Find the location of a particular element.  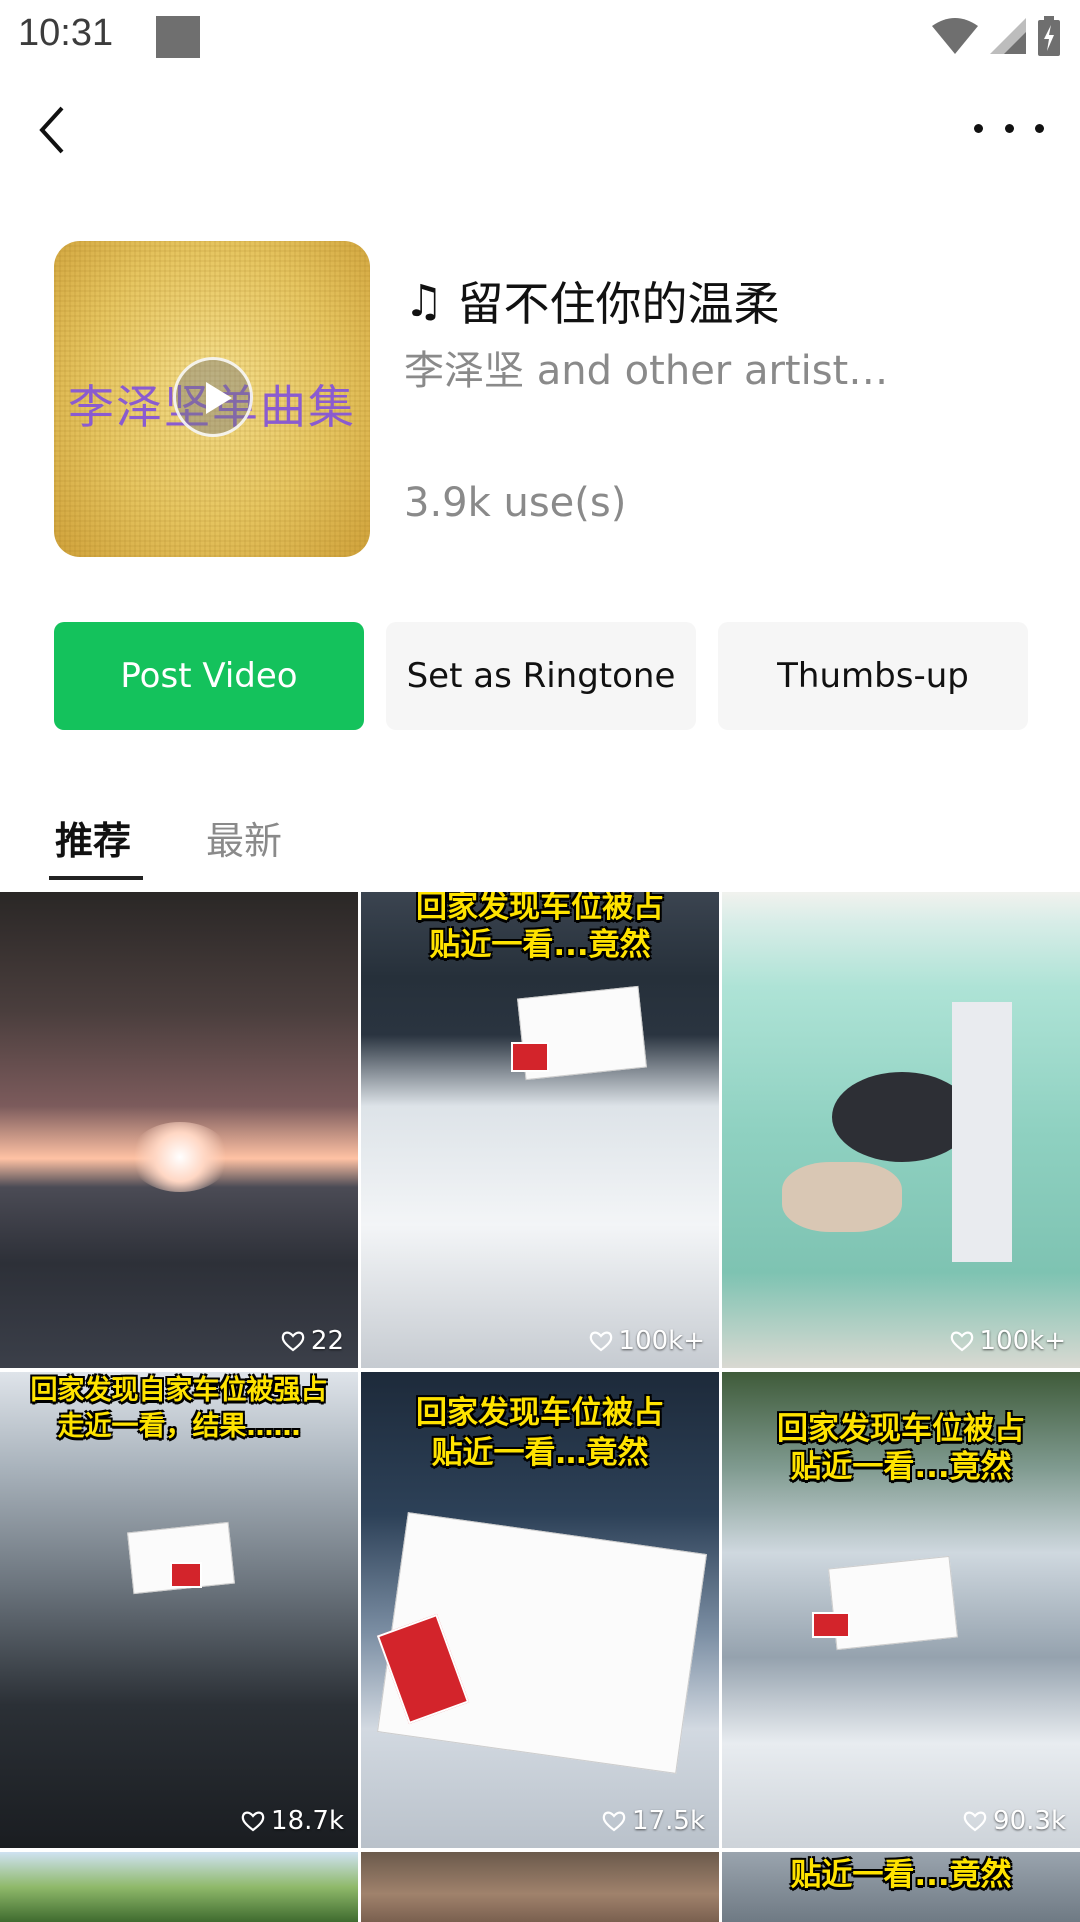

more-options-button is located at coordinates (1009, 128).